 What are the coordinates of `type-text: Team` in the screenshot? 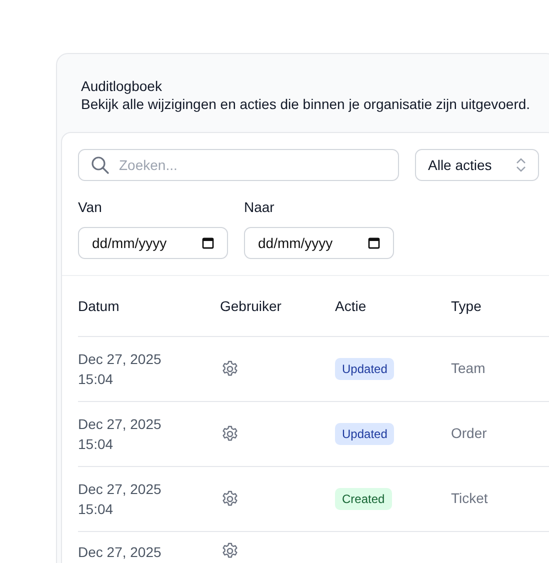 It's located at (468, 368).